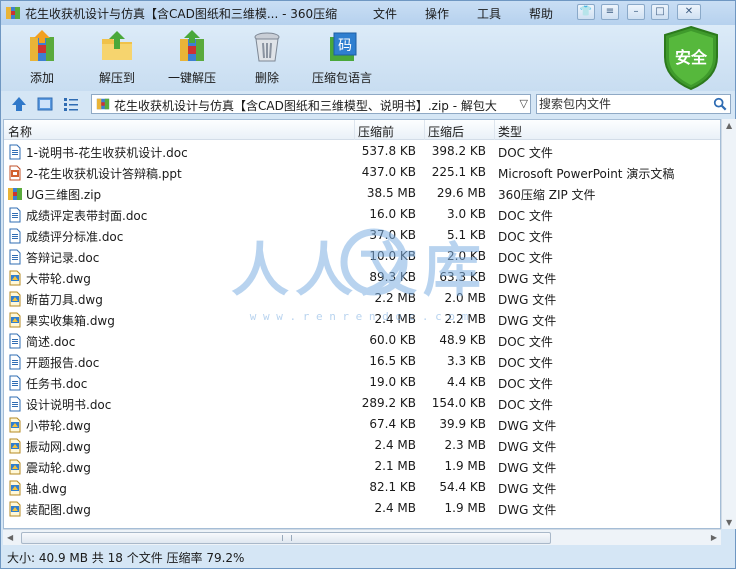 Image resolution: width=736 pixels, height=569 pixels. What do you see at coordinates (392, 256) in the screenshot?
I see `file-size-before: 10.0 KB` at bounding box center [392, 256].